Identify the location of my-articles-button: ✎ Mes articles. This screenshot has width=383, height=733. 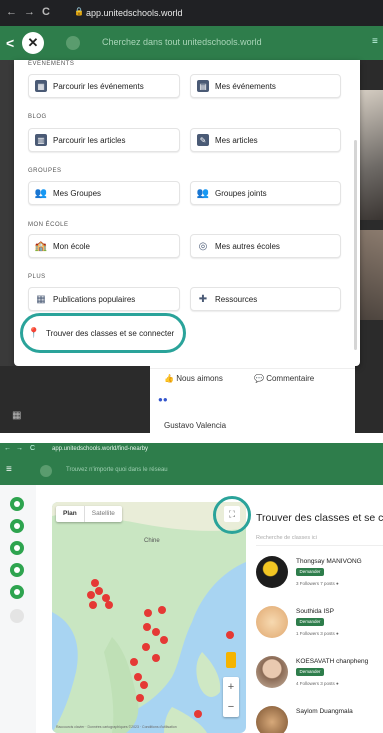
(265, 140).